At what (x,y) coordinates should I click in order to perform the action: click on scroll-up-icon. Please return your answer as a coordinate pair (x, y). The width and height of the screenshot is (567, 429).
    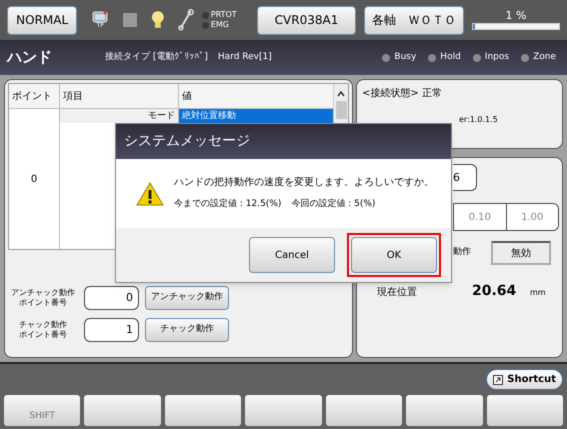
    Looking at the image, I should click on (341, 94).